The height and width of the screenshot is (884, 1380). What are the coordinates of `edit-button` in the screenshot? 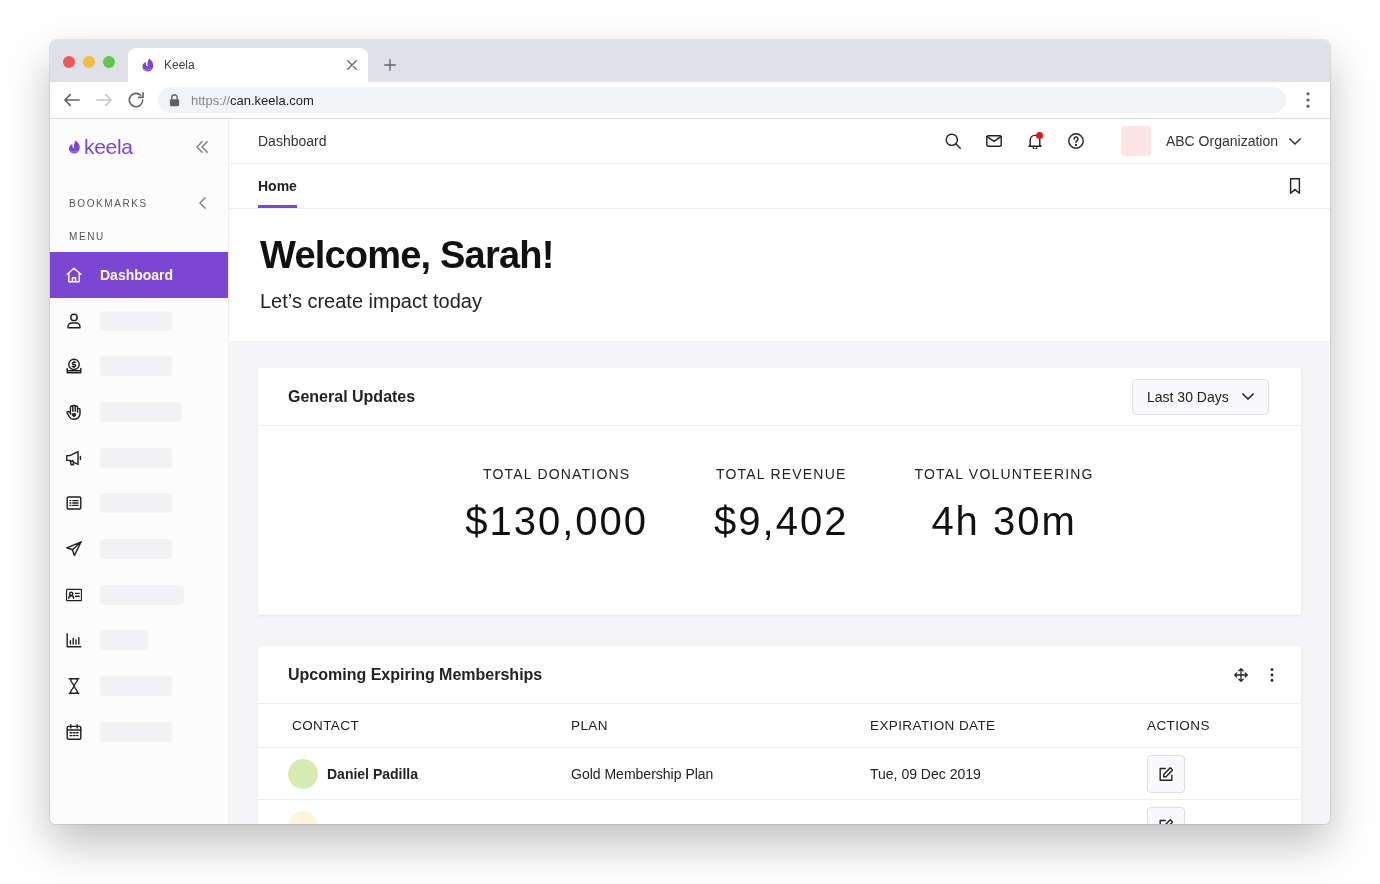 It's located at (1166, 773).